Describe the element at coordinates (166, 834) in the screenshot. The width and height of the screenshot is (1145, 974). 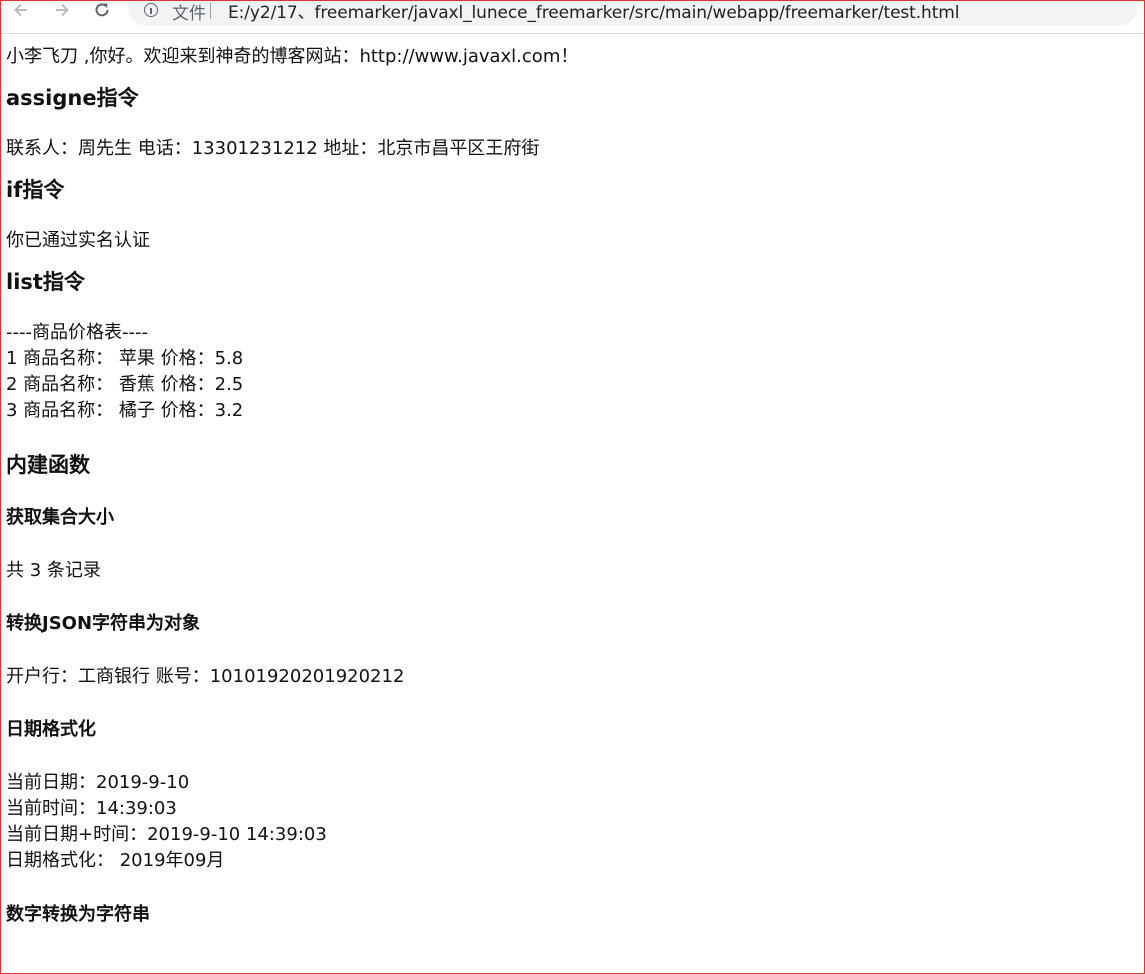
I see `date-line: 当前日期+时间：2019-9-10 14:39:03` at that location.